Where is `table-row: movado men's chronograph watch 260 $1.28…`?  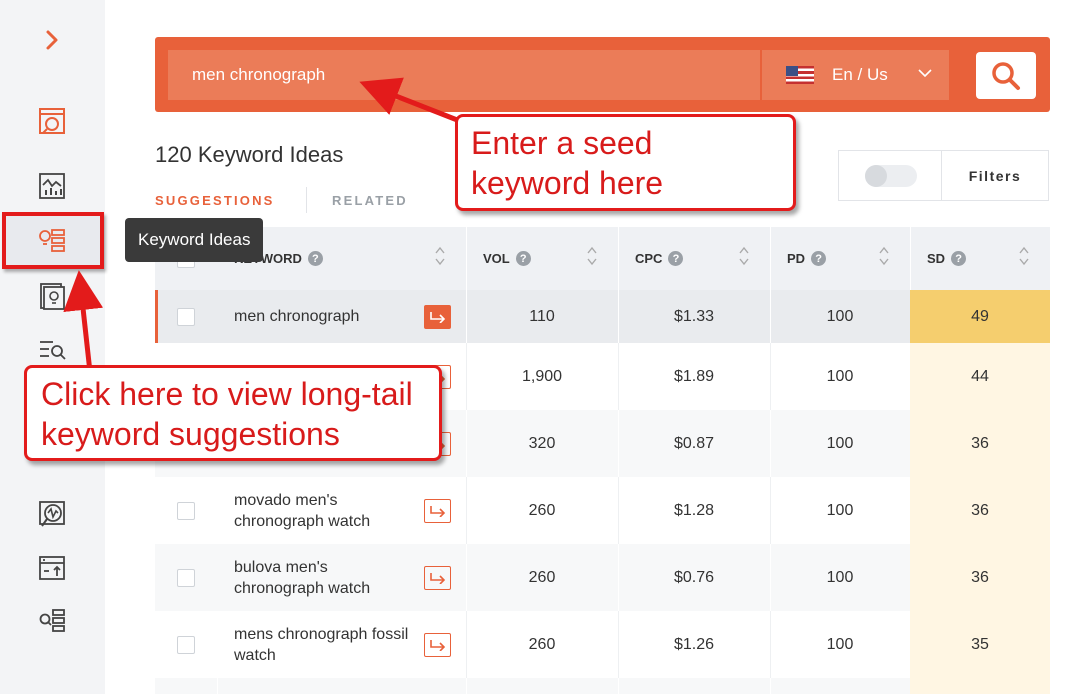
table-row: movado men's chronograph watch 260 $1.28… is located at coordinates (602, 510).